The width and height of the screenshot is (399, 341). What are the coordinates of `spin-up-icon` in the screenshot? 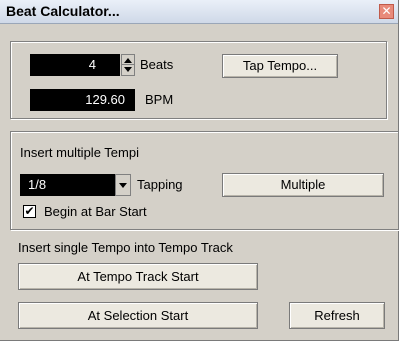 It's located at (128, 60).